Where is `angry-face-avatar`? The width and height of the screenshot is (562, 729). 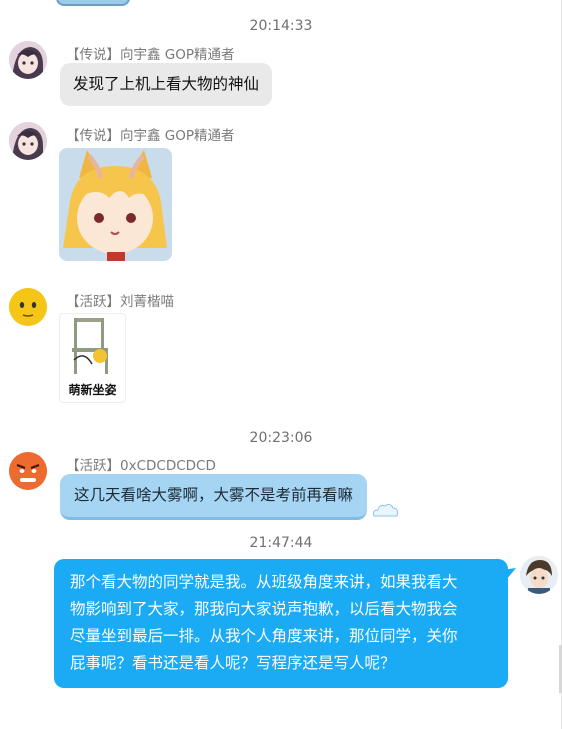
angry-face-avatar is located at coordinates (28, 471).